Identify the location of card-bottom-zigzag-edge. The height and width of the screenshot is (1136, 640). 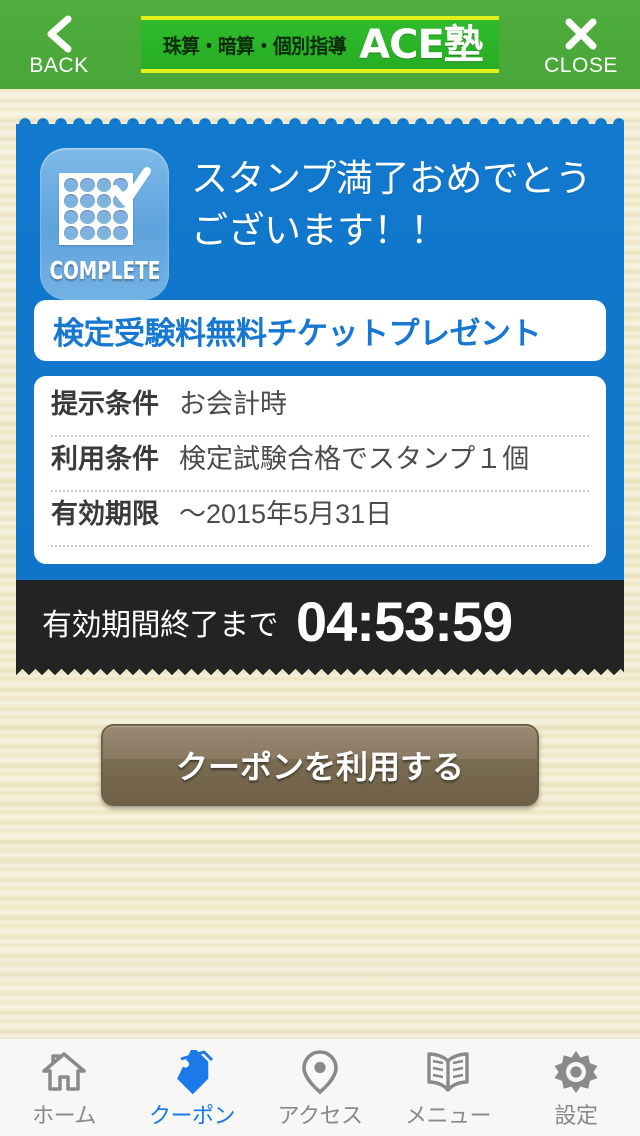
(320, 669).